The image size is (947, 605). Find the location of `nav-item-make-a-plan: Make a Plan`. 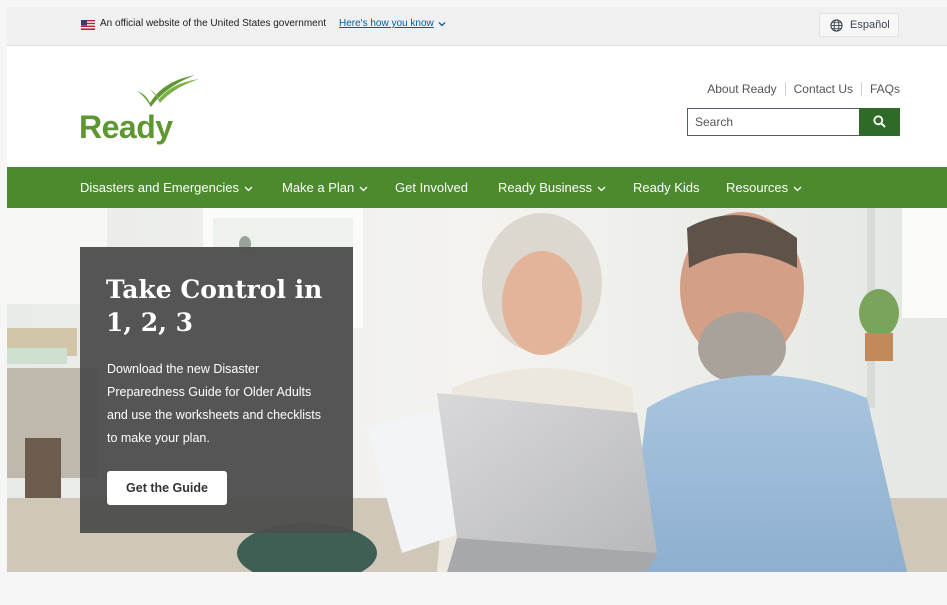

nav-item-make-a-plan: Make a Plan is located at coordinates (325, 187).